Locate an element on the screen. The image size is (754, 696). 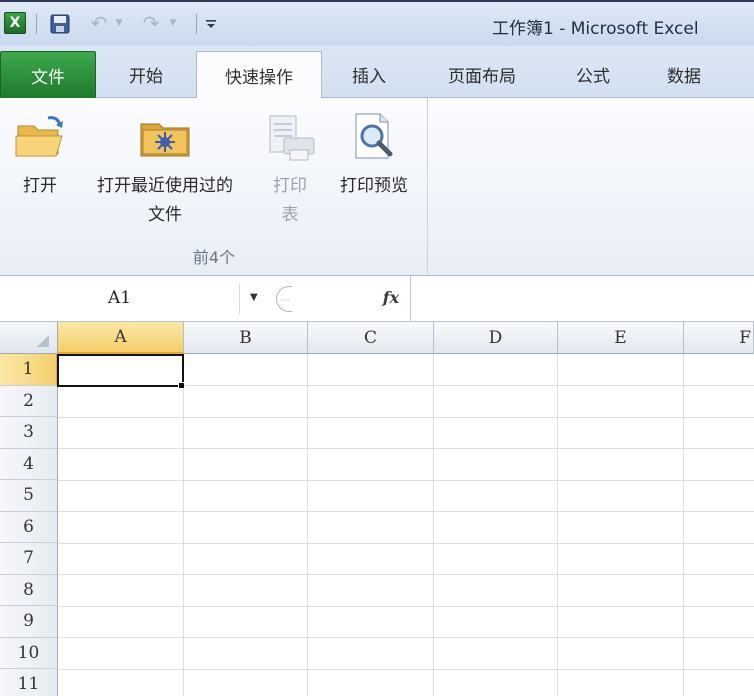
redo-dropdown-icon: ▼ is located at coordinates (173, 23).